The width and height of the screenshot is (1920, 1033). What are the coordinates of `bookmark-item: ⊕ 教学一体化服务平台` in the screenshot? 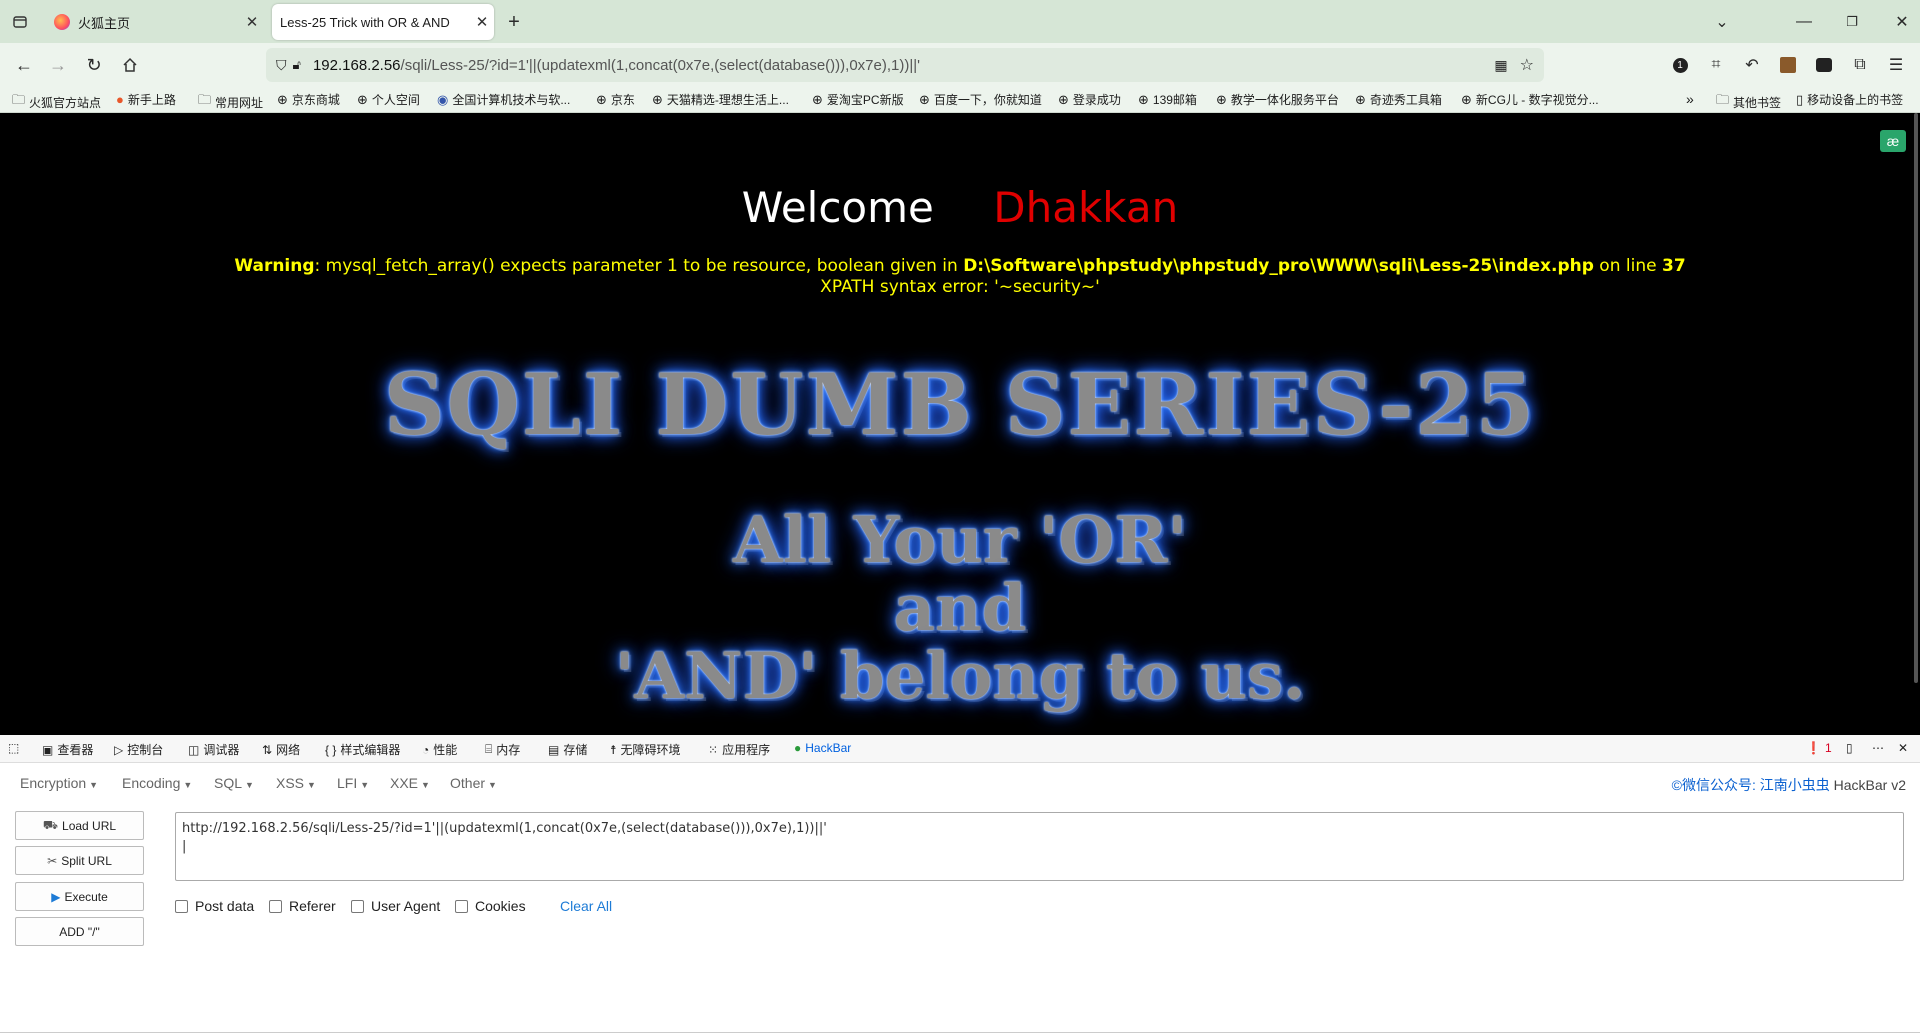 It's located at (1277, 99).